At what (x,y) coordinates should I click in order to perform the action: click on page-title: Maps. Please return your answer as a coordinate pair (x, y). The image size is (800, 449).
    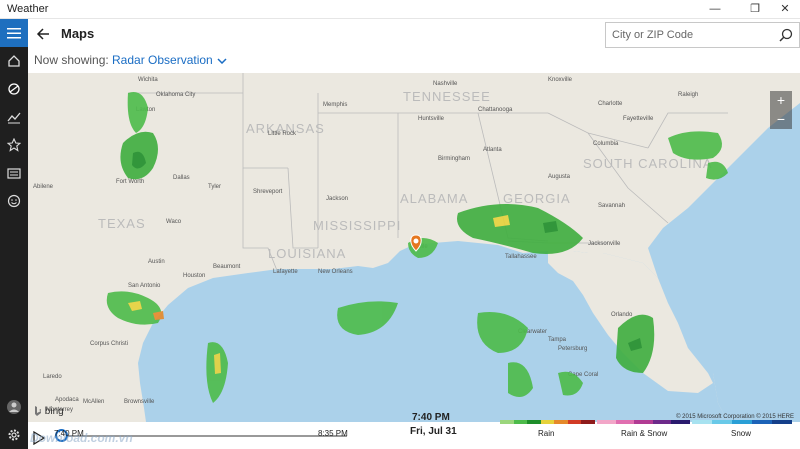
    Looking at the image, I should click on (78, 33).